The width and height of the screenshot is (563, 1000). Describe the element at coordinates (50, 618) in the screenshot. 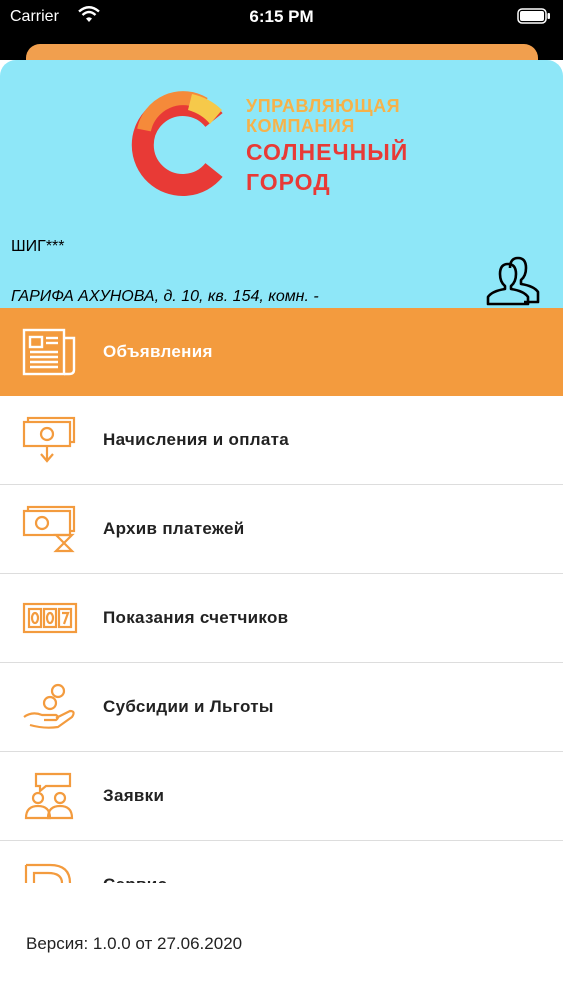

I see `meter-counter-icon` at that location.